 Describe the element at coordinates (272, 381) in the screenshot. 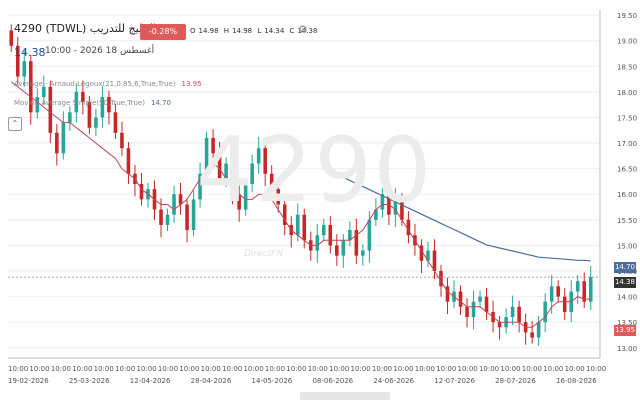

I see `x-tick-date: 14-05-2026` at that location.